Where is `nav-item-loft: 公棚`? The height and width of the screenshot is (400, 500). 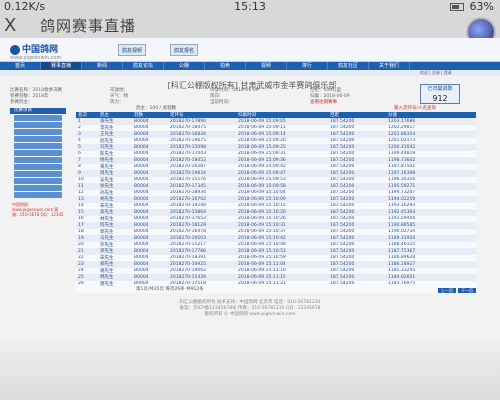 nav-item-loft: 公棚 is located at coordinates (184, 66).